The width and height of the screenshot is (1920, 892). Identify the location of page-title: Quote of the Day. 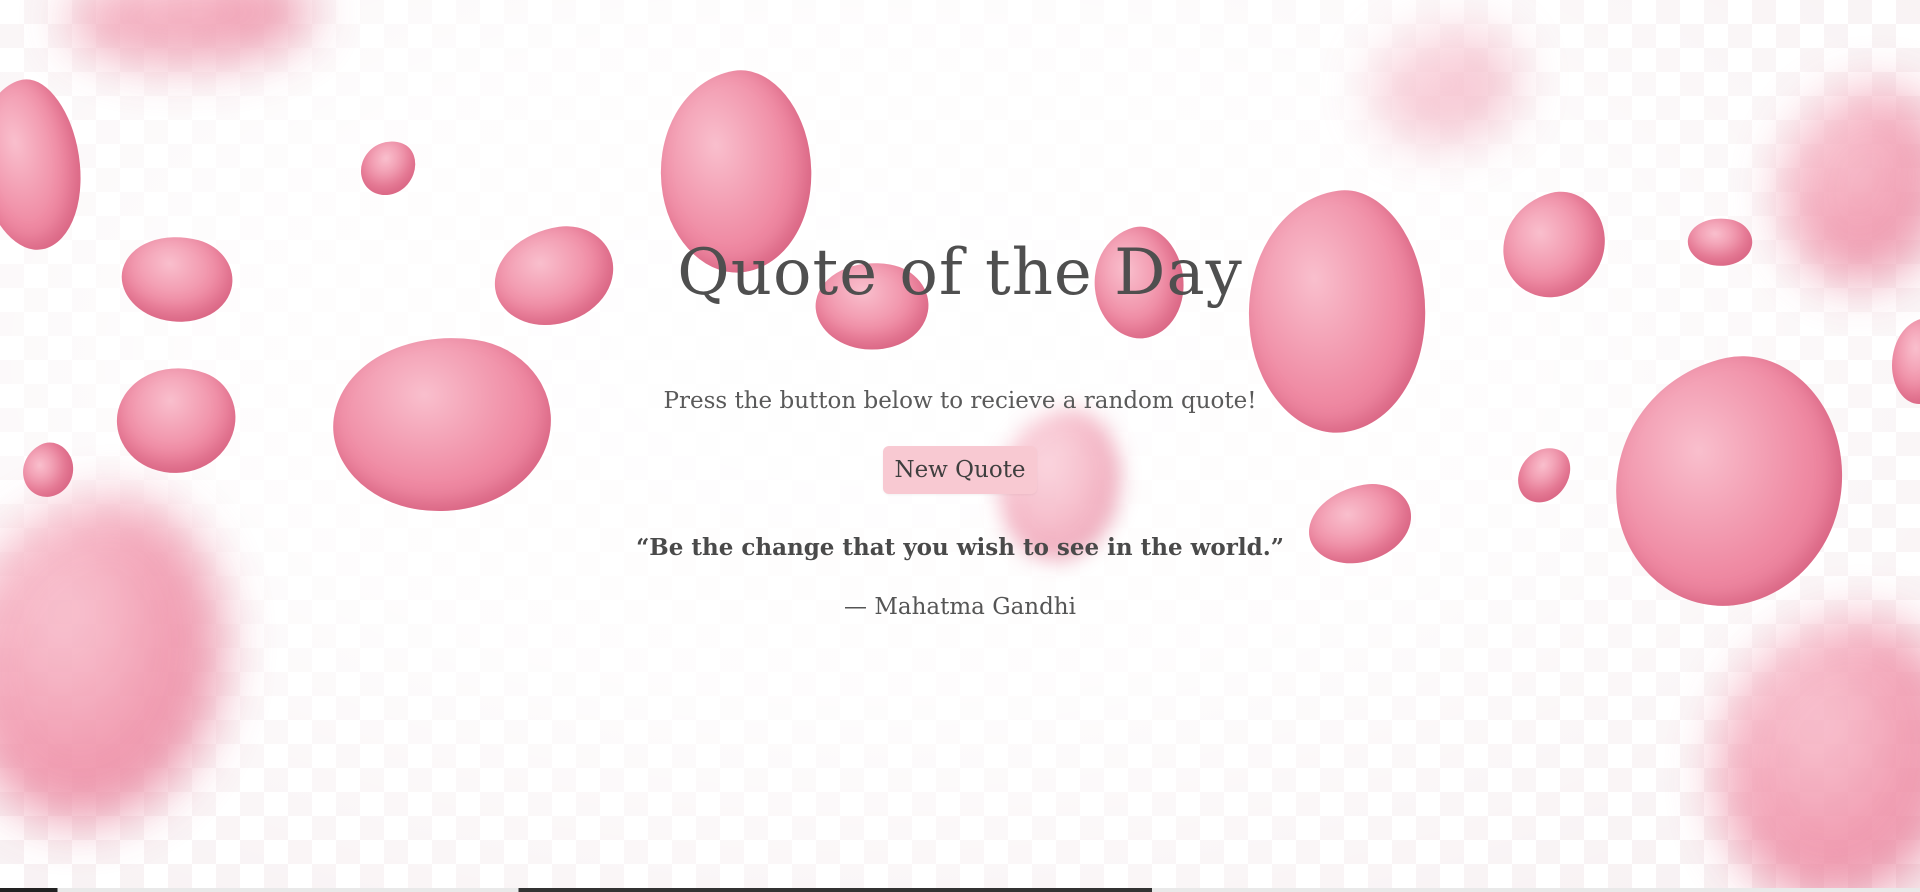
(960, 273).